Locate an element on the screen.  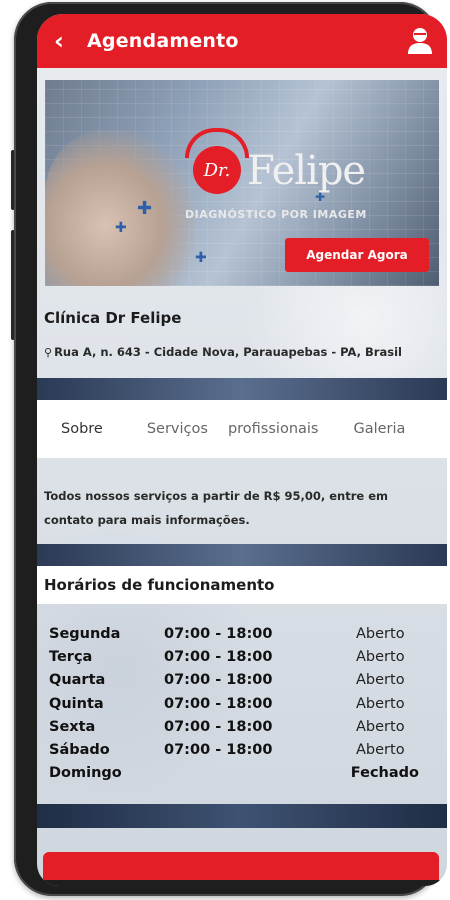
app-bar: ‹ Agendamento is located at coordinates (242, 41).